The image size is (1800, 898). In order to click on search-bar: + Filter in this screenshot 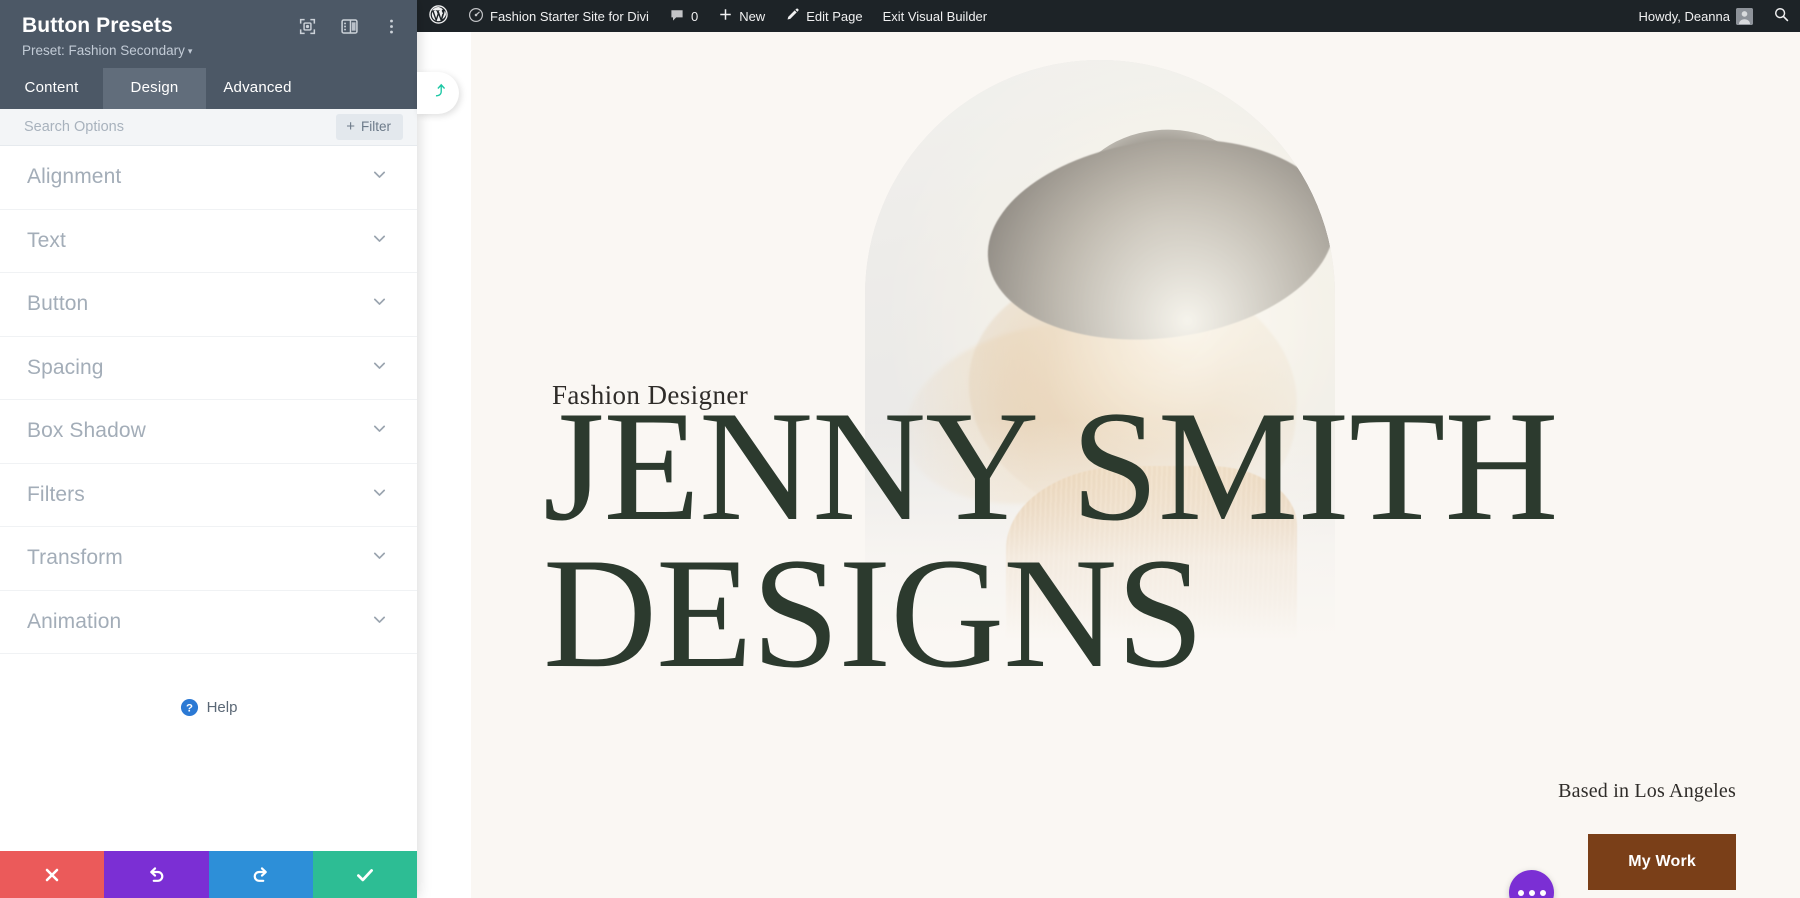, I will do `click(208, 128)`.